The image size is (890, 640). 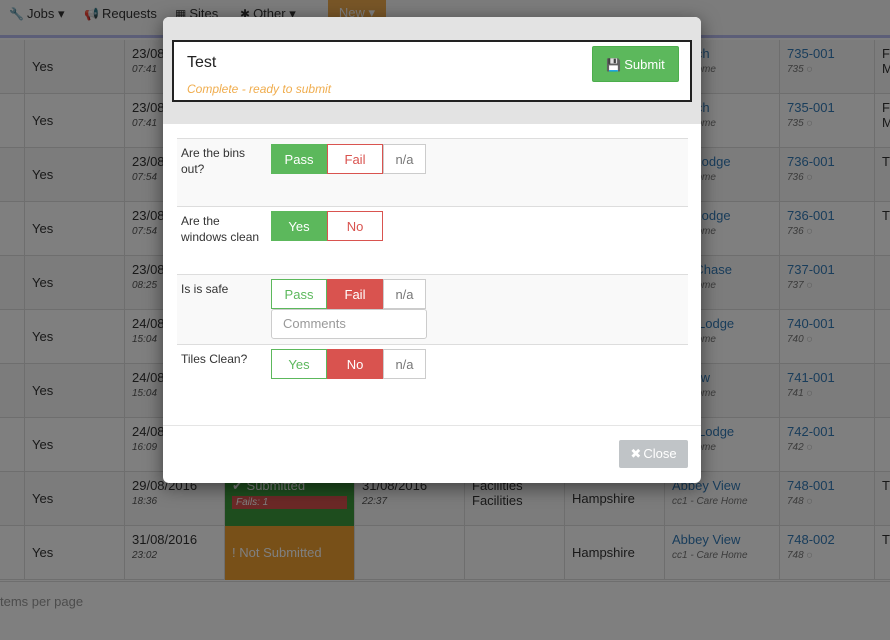 What do you see at coordinates (432, 309) in the screenshot?
I see `question-row: Is is safe Pass Fail n/a Comments` at bounding box center [432, 309].